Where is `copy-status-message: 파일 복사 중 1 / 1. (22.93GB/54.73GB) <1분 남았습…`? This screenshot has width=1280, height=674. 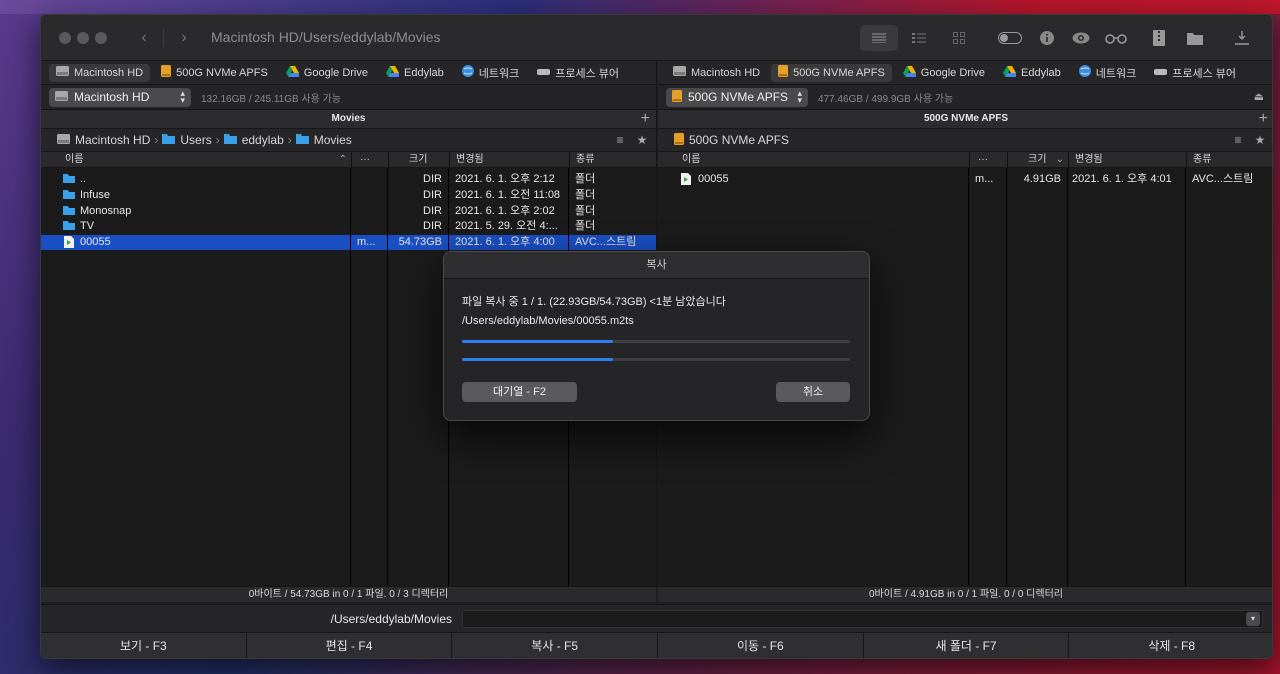 copy-status-message: 파일 복사 중 1 / 1. (22.93GB/54.73GB) <1분 남았습… is located at coordinates (594, 302).